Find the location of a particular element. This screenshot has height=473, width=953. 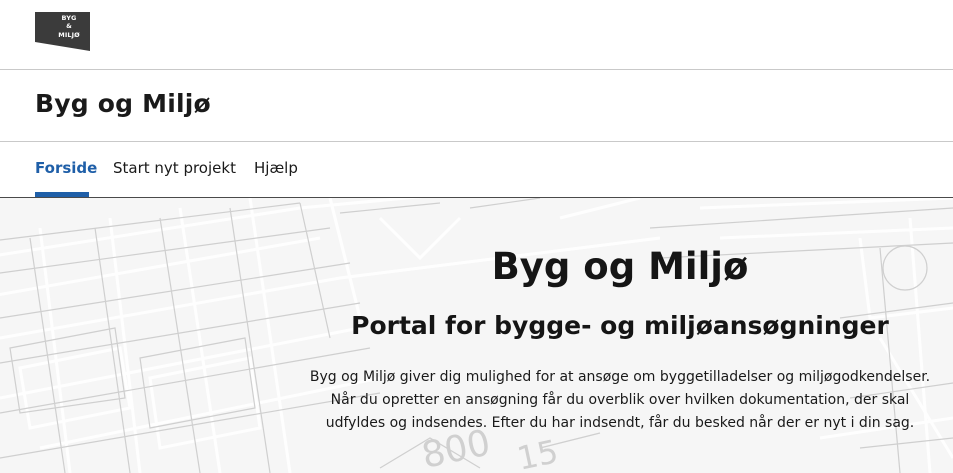

logo-text: BYG & MILJØ is located at coordinates (69, 26).